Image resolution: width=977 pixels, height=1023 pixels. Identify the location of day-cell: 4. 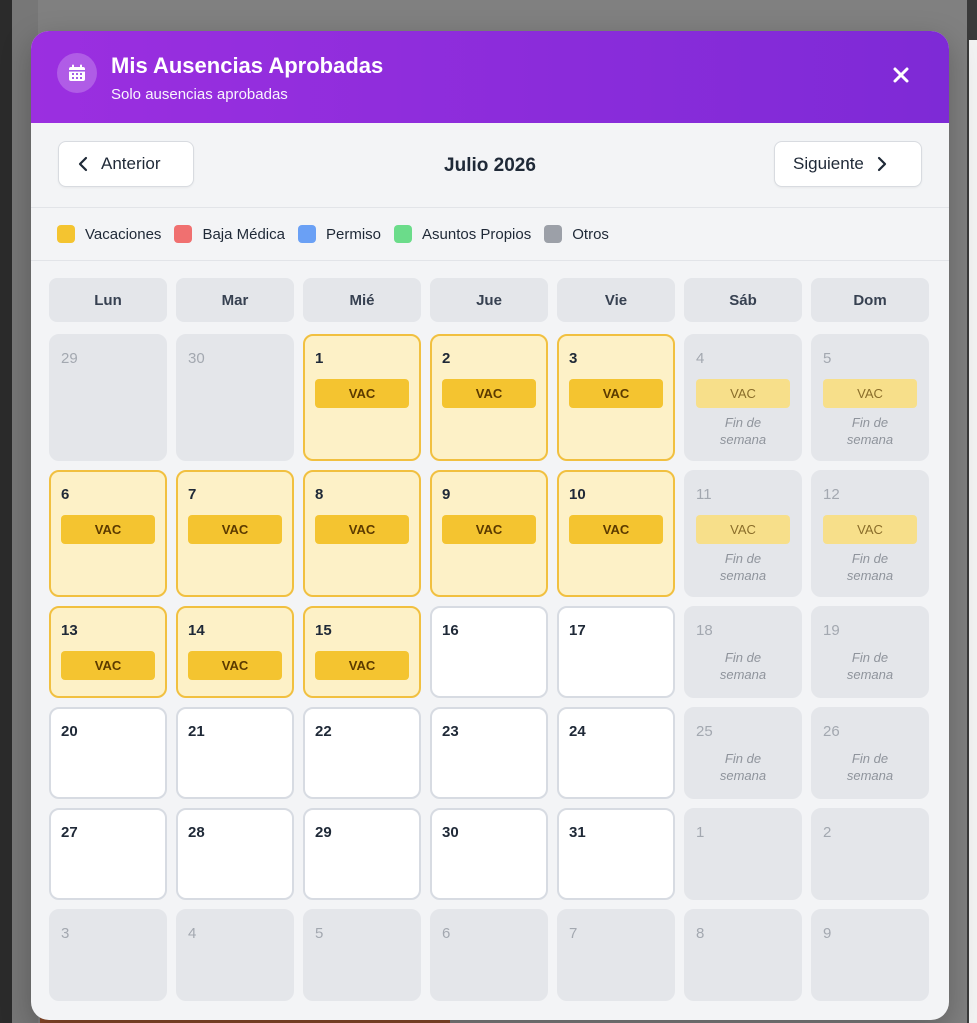
(235, 955).